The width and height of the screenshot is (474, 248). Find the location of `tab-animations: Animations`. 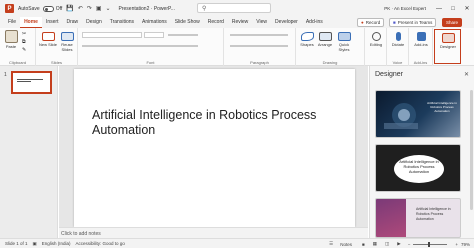

tab-animations: Animations is located at coordinates (154, 22).